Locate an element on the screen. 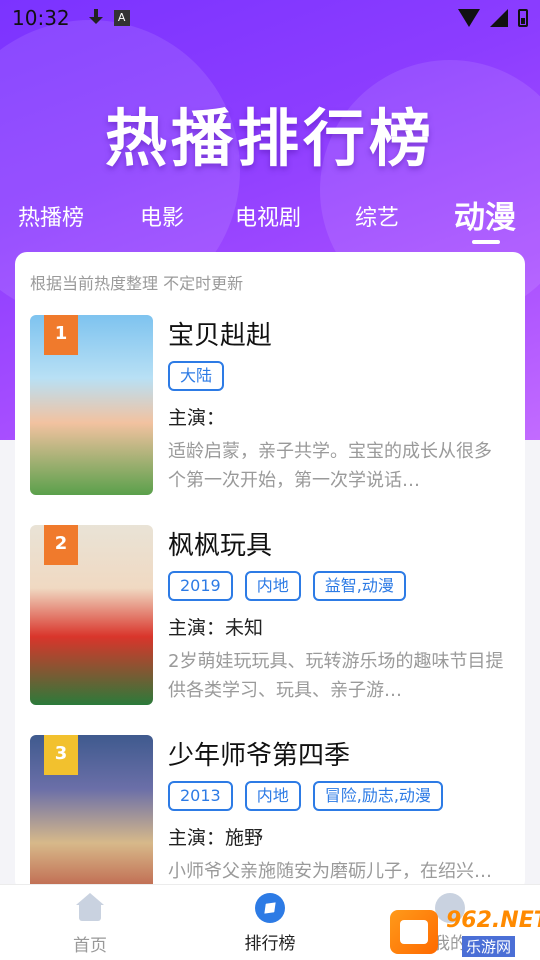 This screenshot has width=540, height=960. a-notification-icon: A is located at coordinates (121, 18).